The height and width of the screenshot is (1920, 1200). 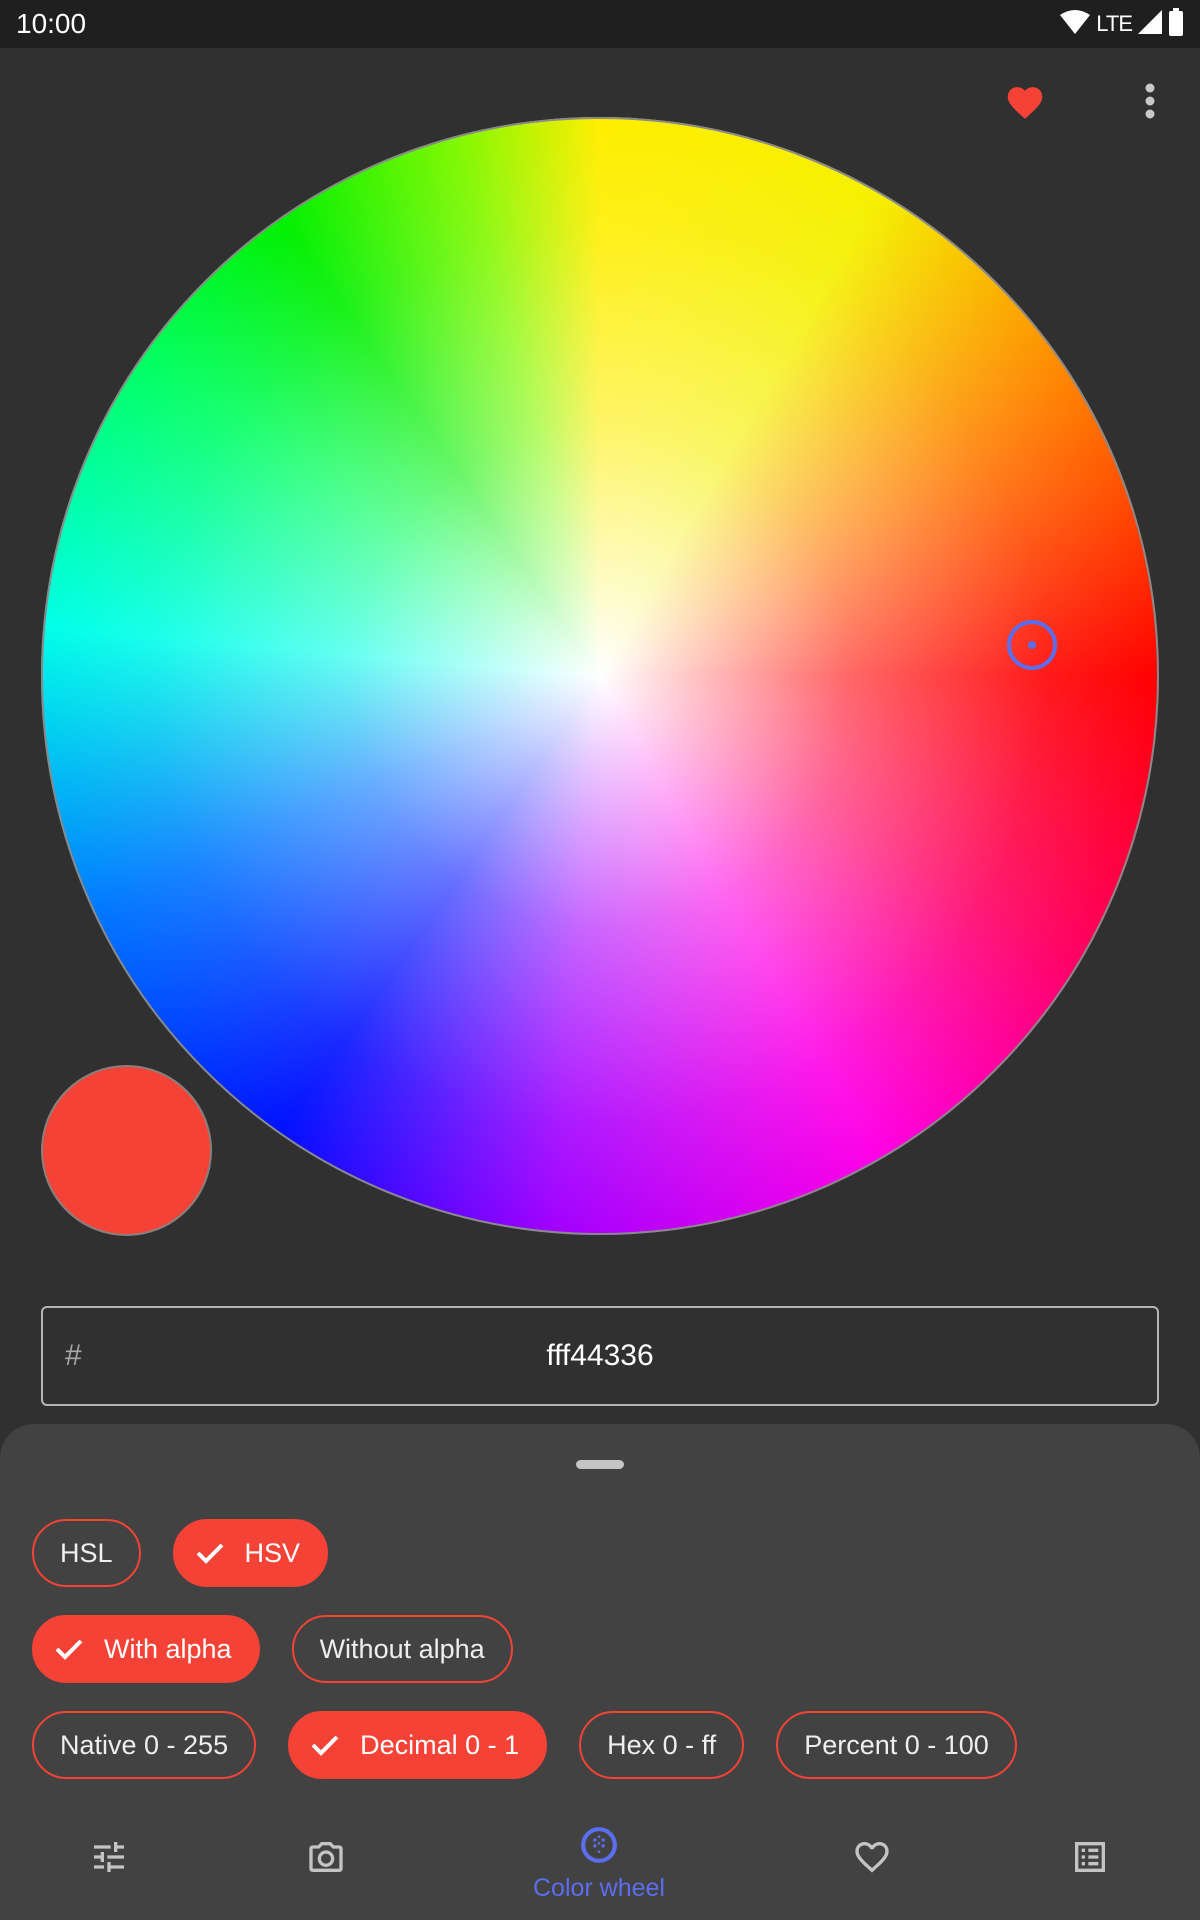 I want to click on battery-icon, so click(x=1176, y=24).